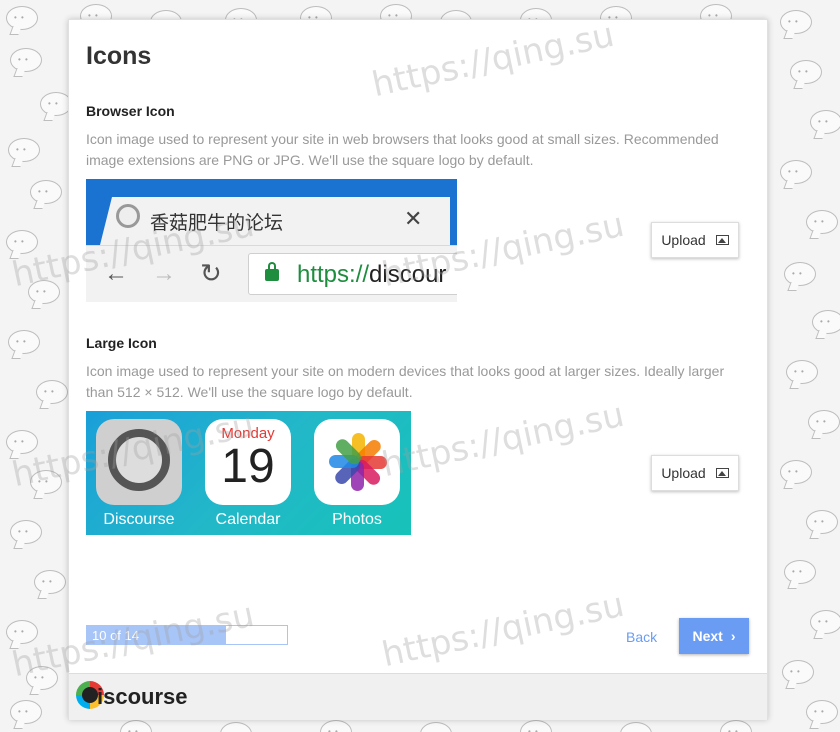 The image size is (840, 732). I want to click on close-icon: ✕, so click(413, 218).